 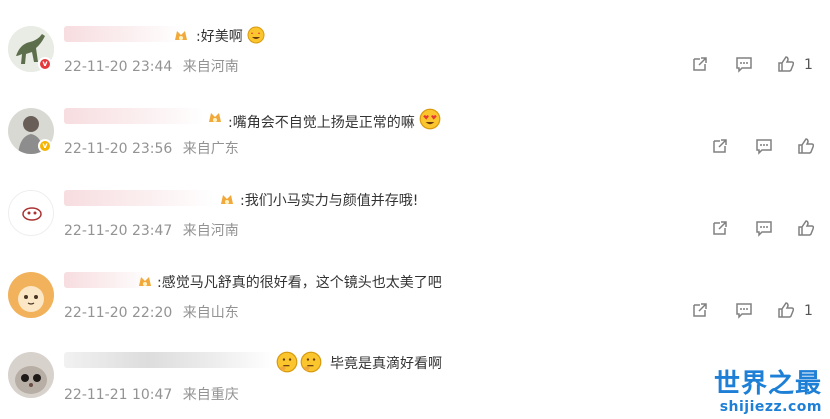 I want to click on comment-date: 22-11-20 22:20, so click(x=118, y=313).